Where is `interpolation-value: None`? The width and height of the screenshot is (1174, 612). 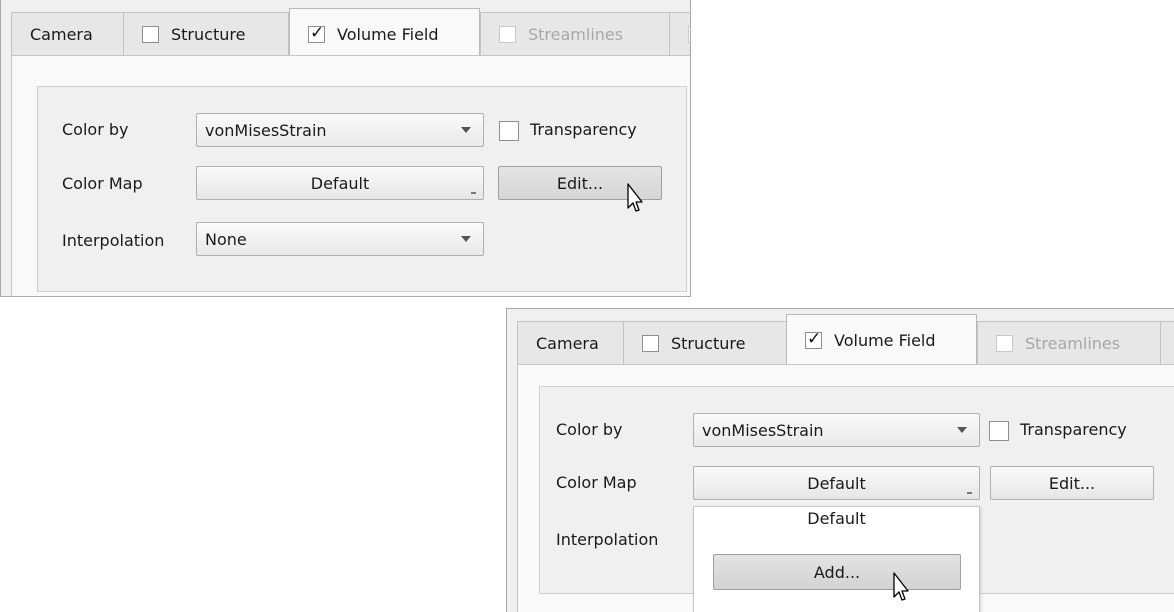
interpolation-value: None is located at coordinates (226, 239).